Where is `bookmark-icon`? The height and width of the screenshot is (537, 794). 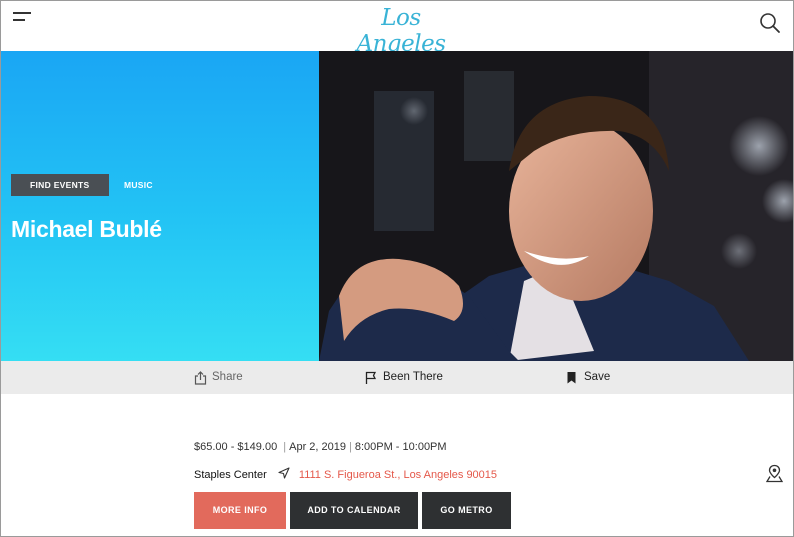 bookmark-icon is located at coordinates (571, 378).